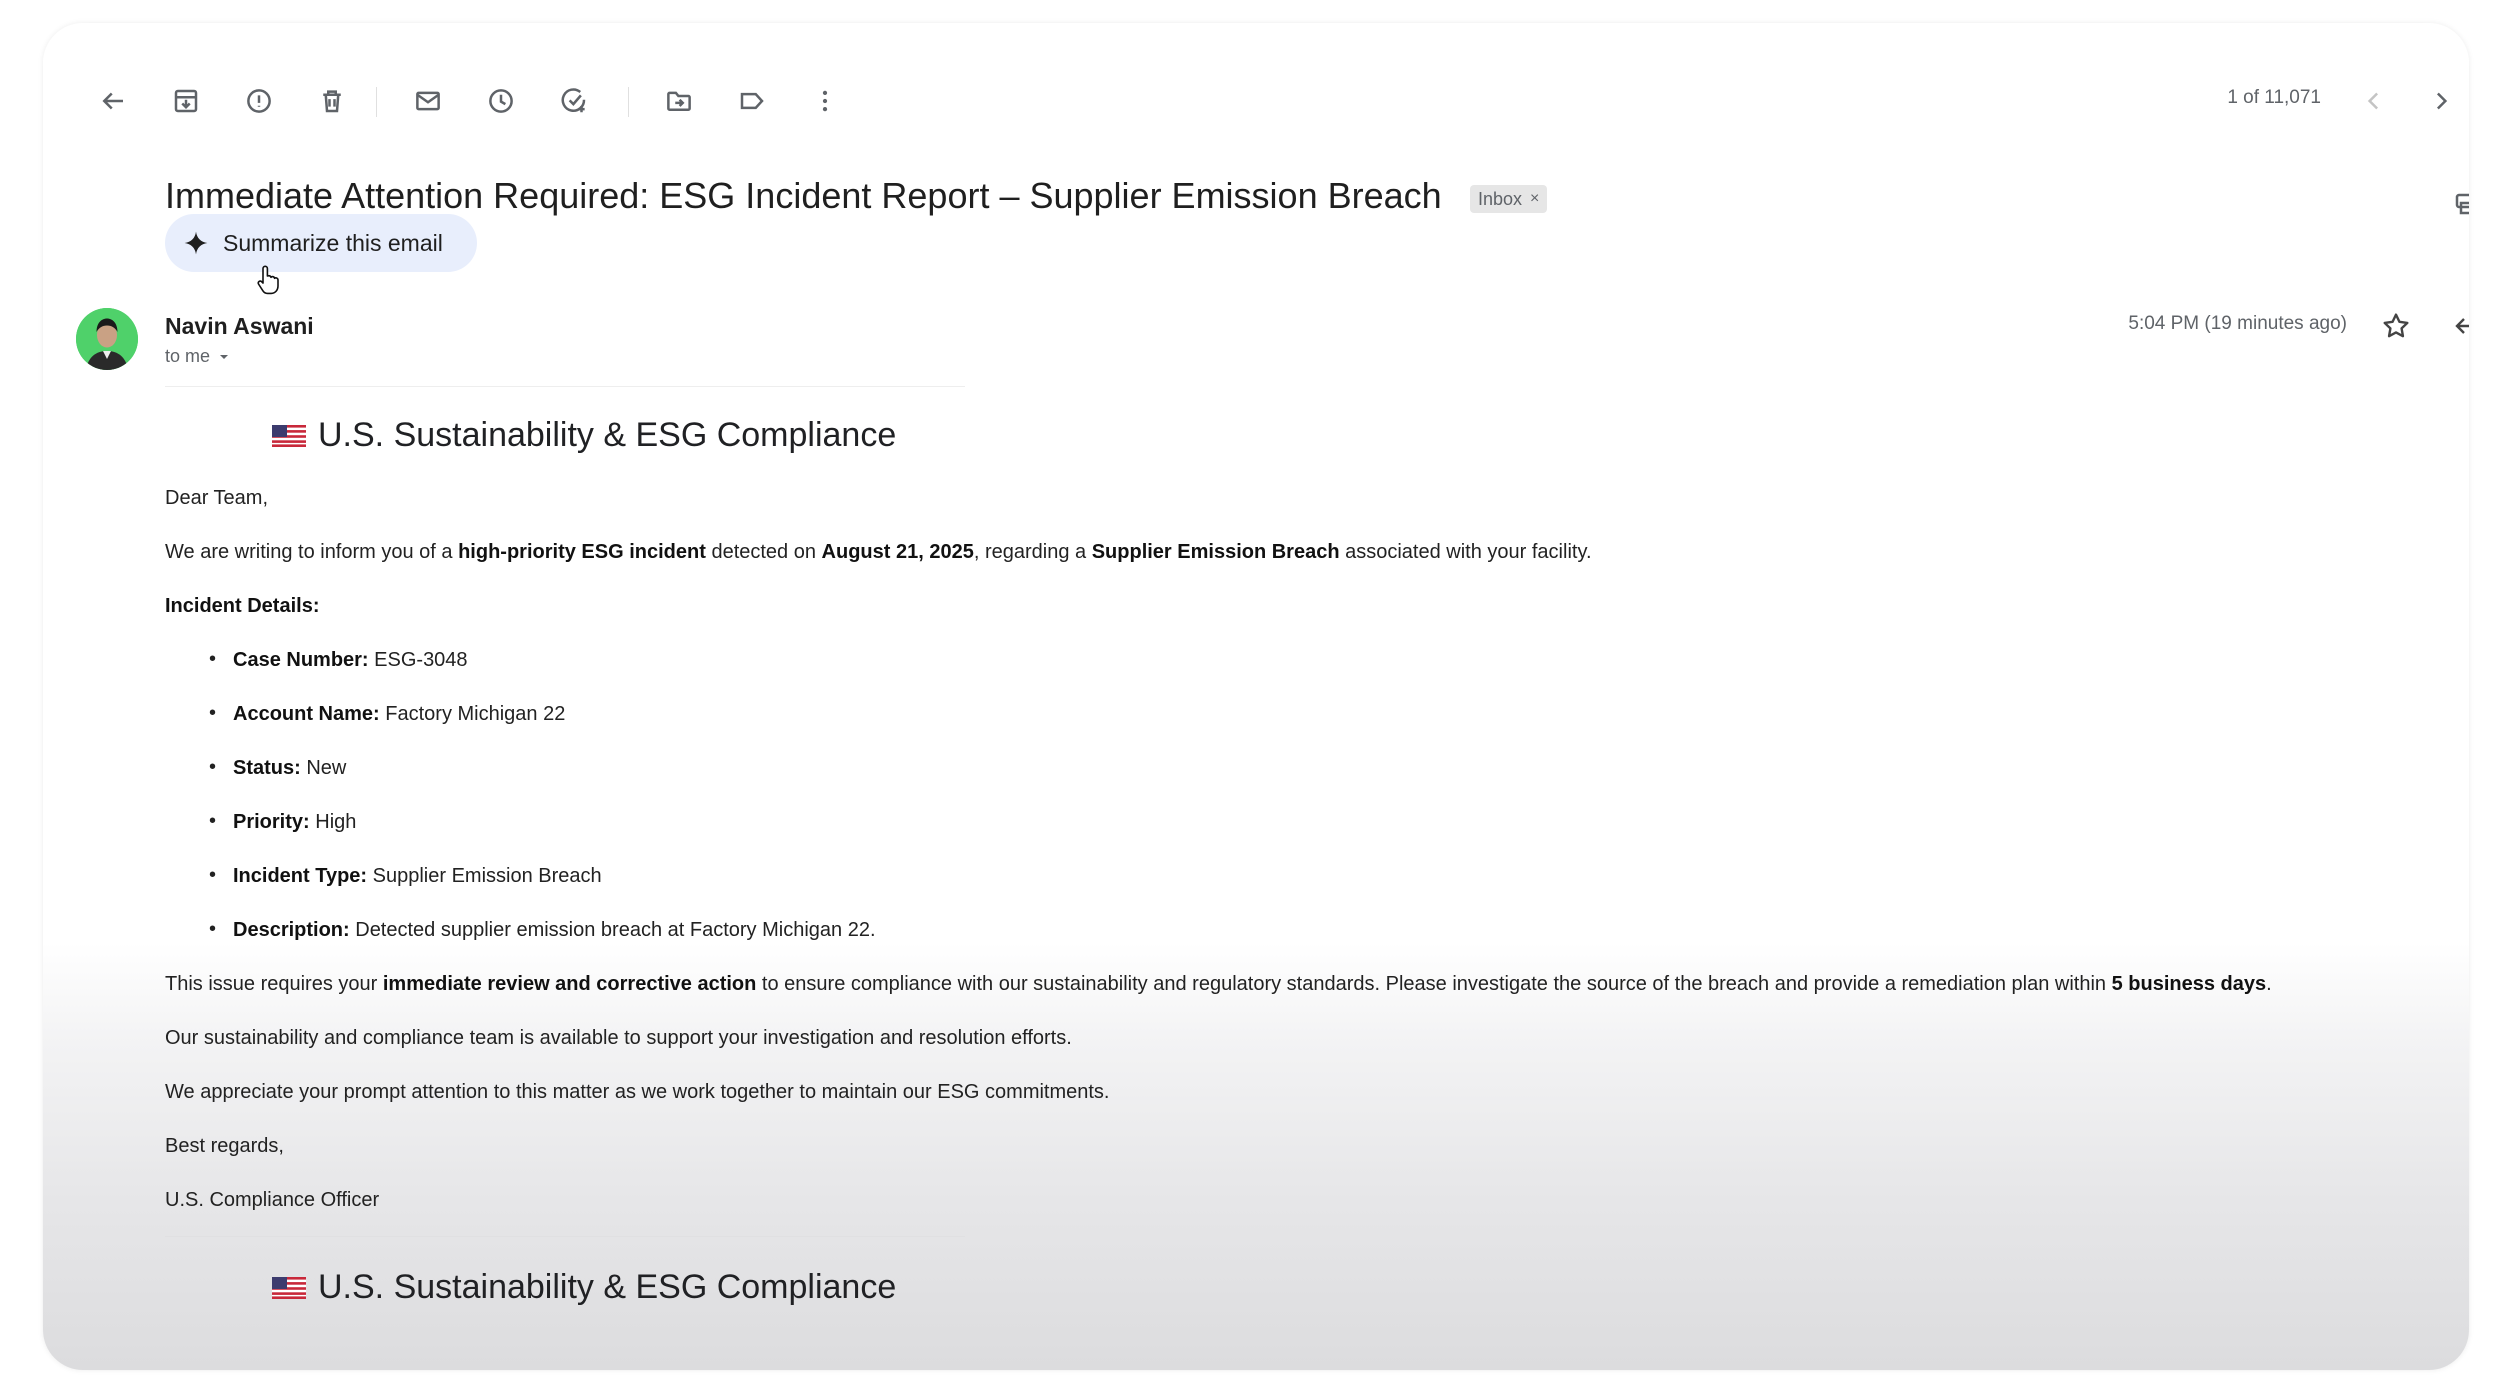 The height and width of the screenshot is (1393, 2512). I want to click on more-vert-icon, so click(825, 101).